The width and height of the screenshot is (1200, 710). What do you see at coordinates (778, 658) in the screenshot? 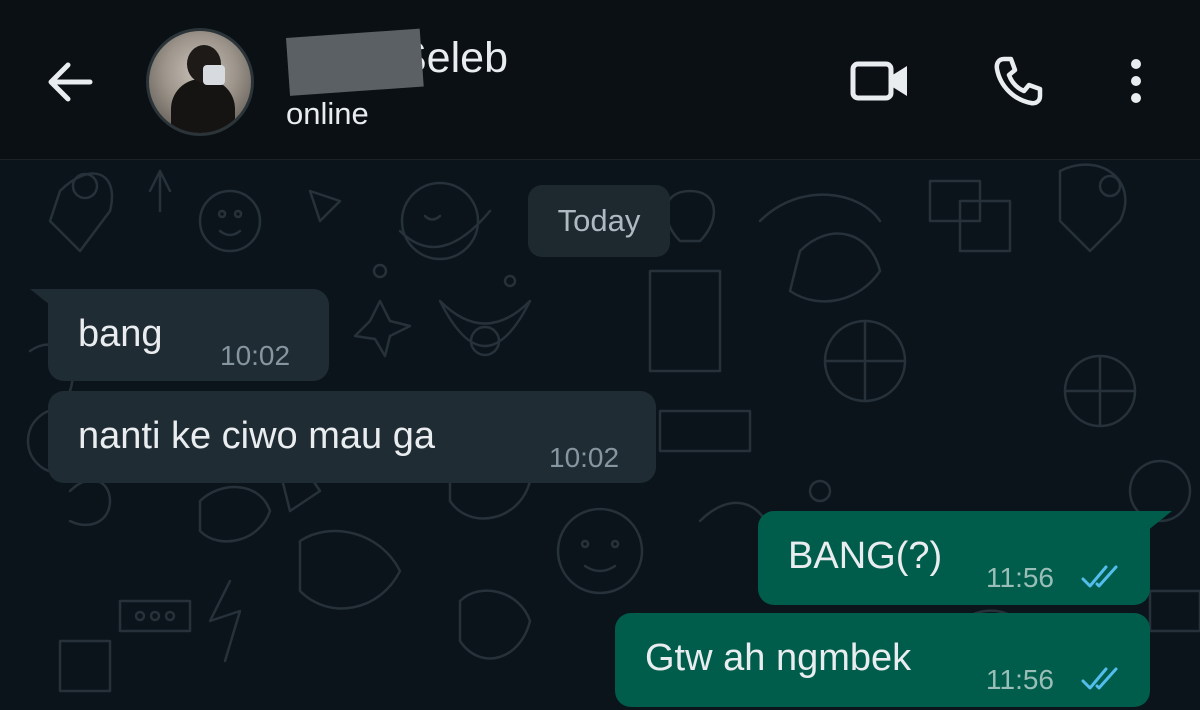
I see `message-text: Gtw ah ngmbek` at bounding box center [778, 658].